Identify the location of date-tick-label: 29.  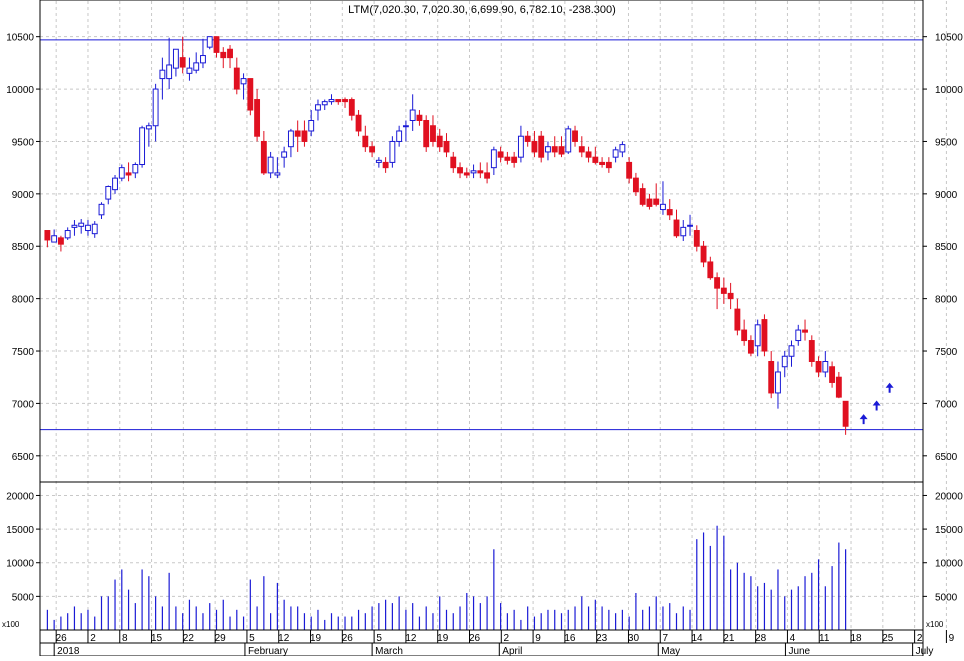
(221, 638).